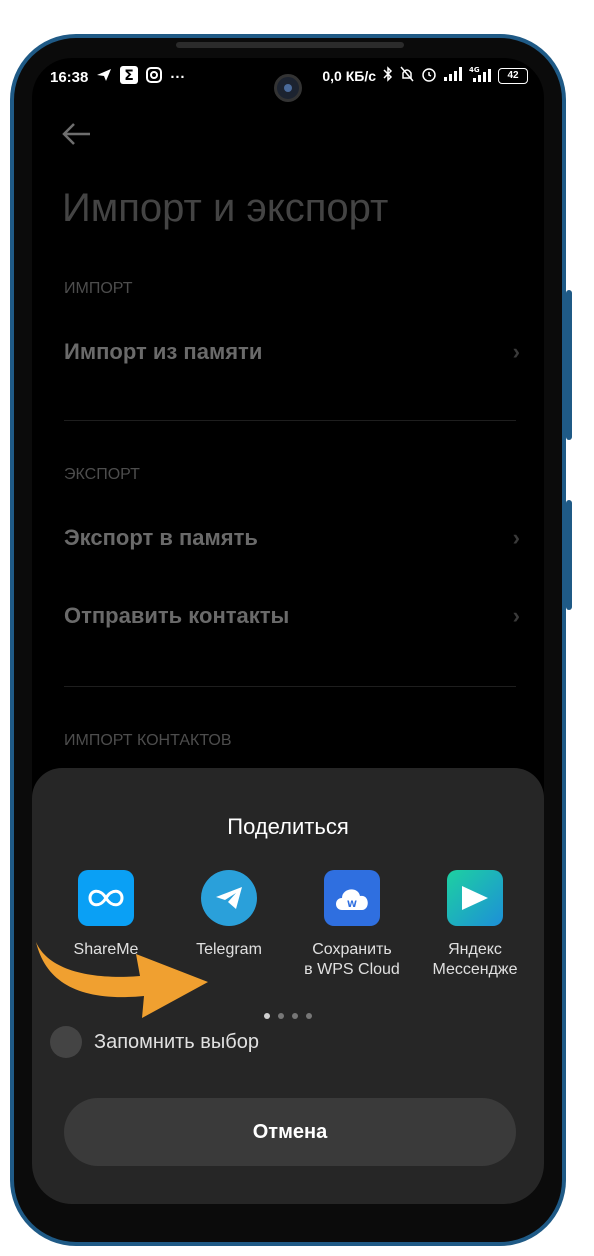  I want to click on svg-text: Σ, so click(130, 76).